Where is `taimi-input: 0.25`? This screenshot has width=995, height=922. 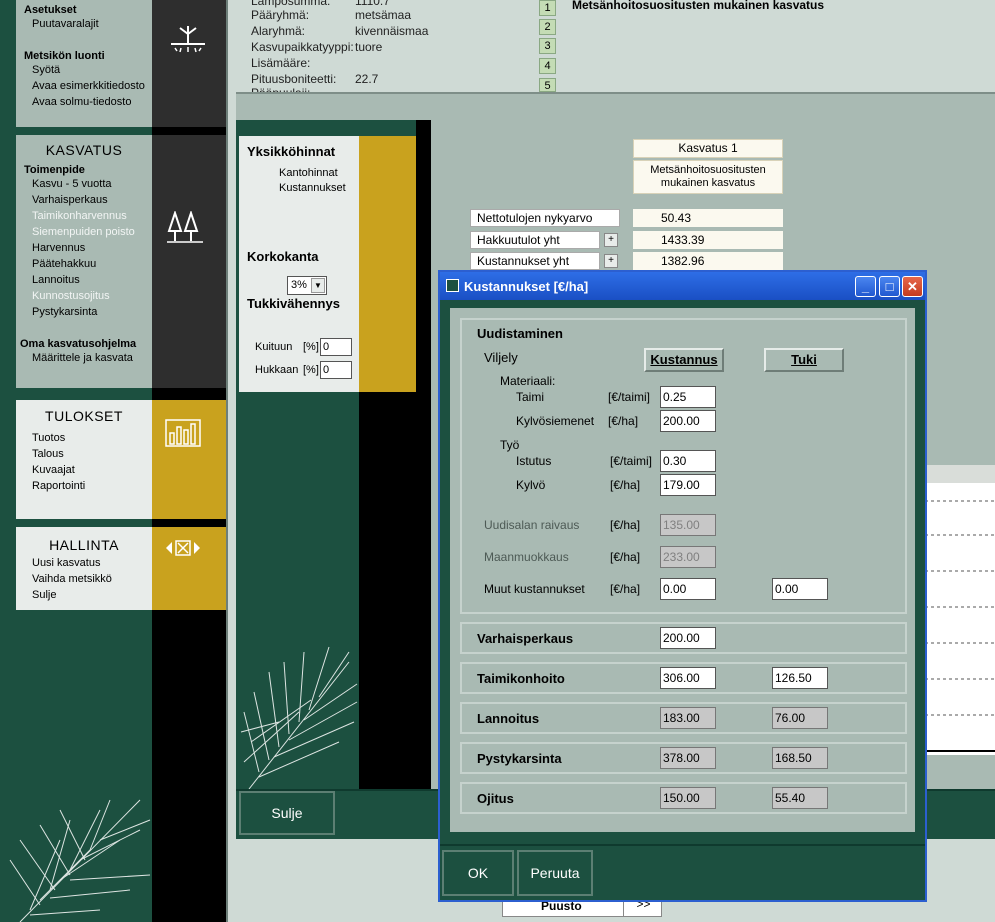 taimi-input: 0.25 is located at coordinates (688, 397).